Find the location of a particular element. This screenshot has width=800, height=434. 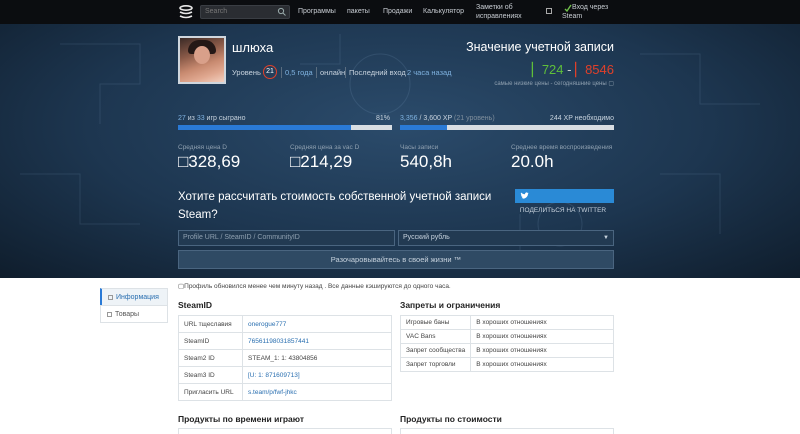

info-icon is located at coordinates (110, 297).